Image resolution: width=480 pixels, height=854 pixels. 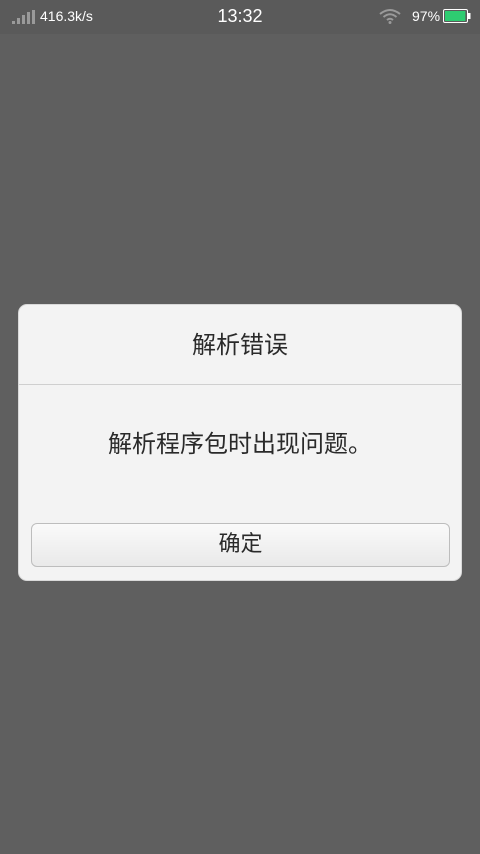 I want to click on dialog-title: 解析错误, so click(x=240, y=345).